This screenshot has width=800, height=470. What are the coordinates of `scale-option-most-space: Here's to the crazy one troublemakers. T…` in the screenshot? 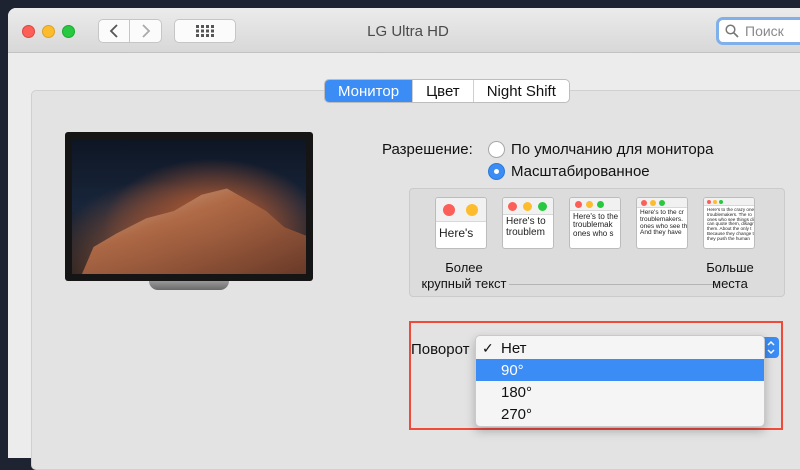 It's located at (729, 223).